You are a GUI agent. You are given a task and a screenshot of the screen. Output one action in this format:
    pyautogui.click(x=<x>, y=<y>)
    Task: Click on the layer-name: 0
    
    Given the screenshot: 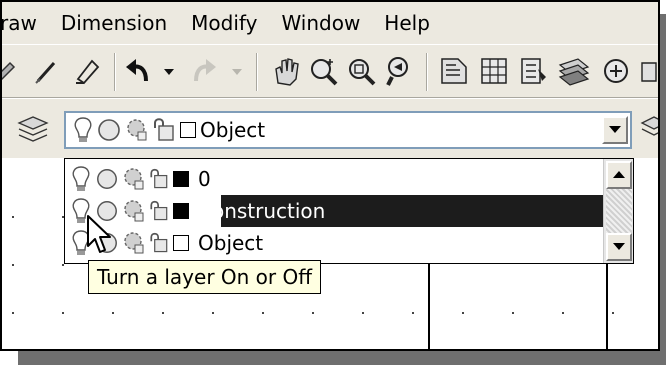 What is the action you would take?
    pyautogui.click(x=204, y=179)
    